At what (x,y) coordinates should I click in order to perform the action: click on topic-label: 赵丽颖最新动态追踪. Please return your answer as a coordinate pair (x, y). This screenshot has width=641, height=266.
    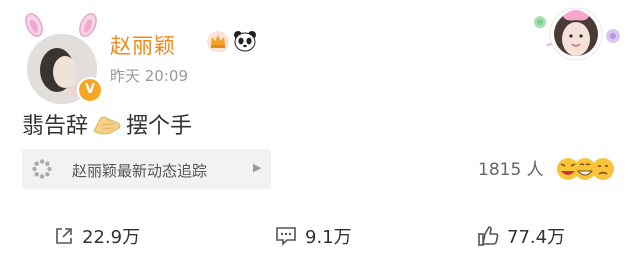
    Looking at the image, I should click on (140, 171).